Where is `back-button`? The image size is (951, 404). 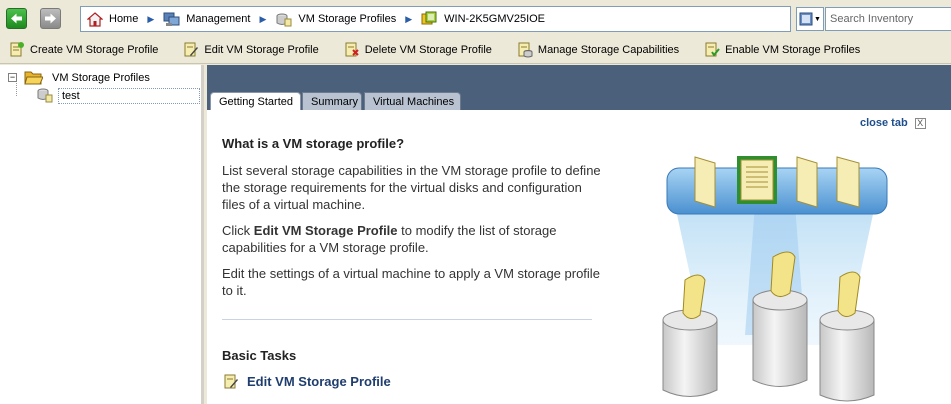
back-button is located at coordinates (16, 18).